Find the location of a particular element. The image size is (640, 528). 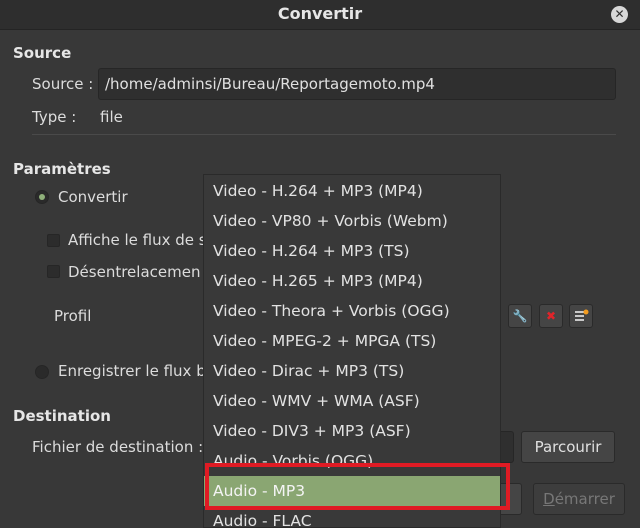

profile-option: Video - Theora + Vorbis (OGG) is located at coordinates (352, 311).